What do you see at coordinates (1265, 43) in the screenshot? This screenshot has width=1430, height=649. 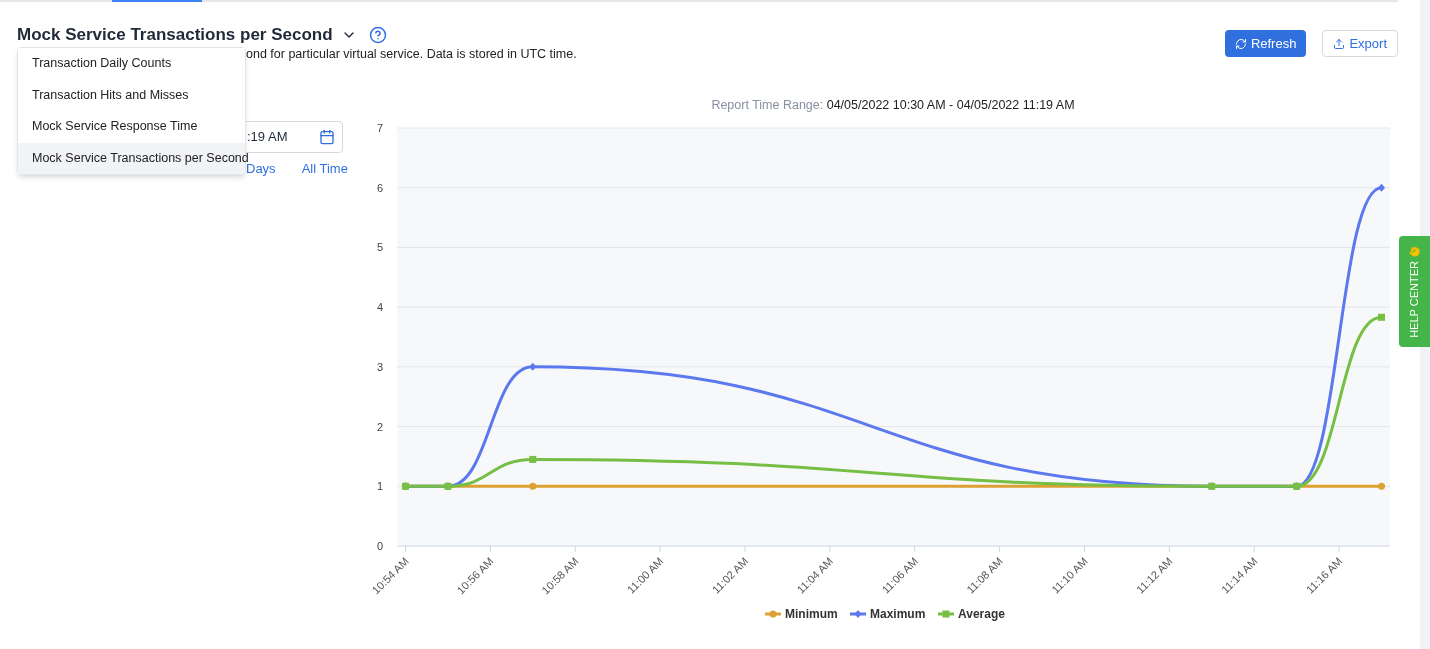 I see `refresh-button: Refresh` at bounding box center [1265, 43].